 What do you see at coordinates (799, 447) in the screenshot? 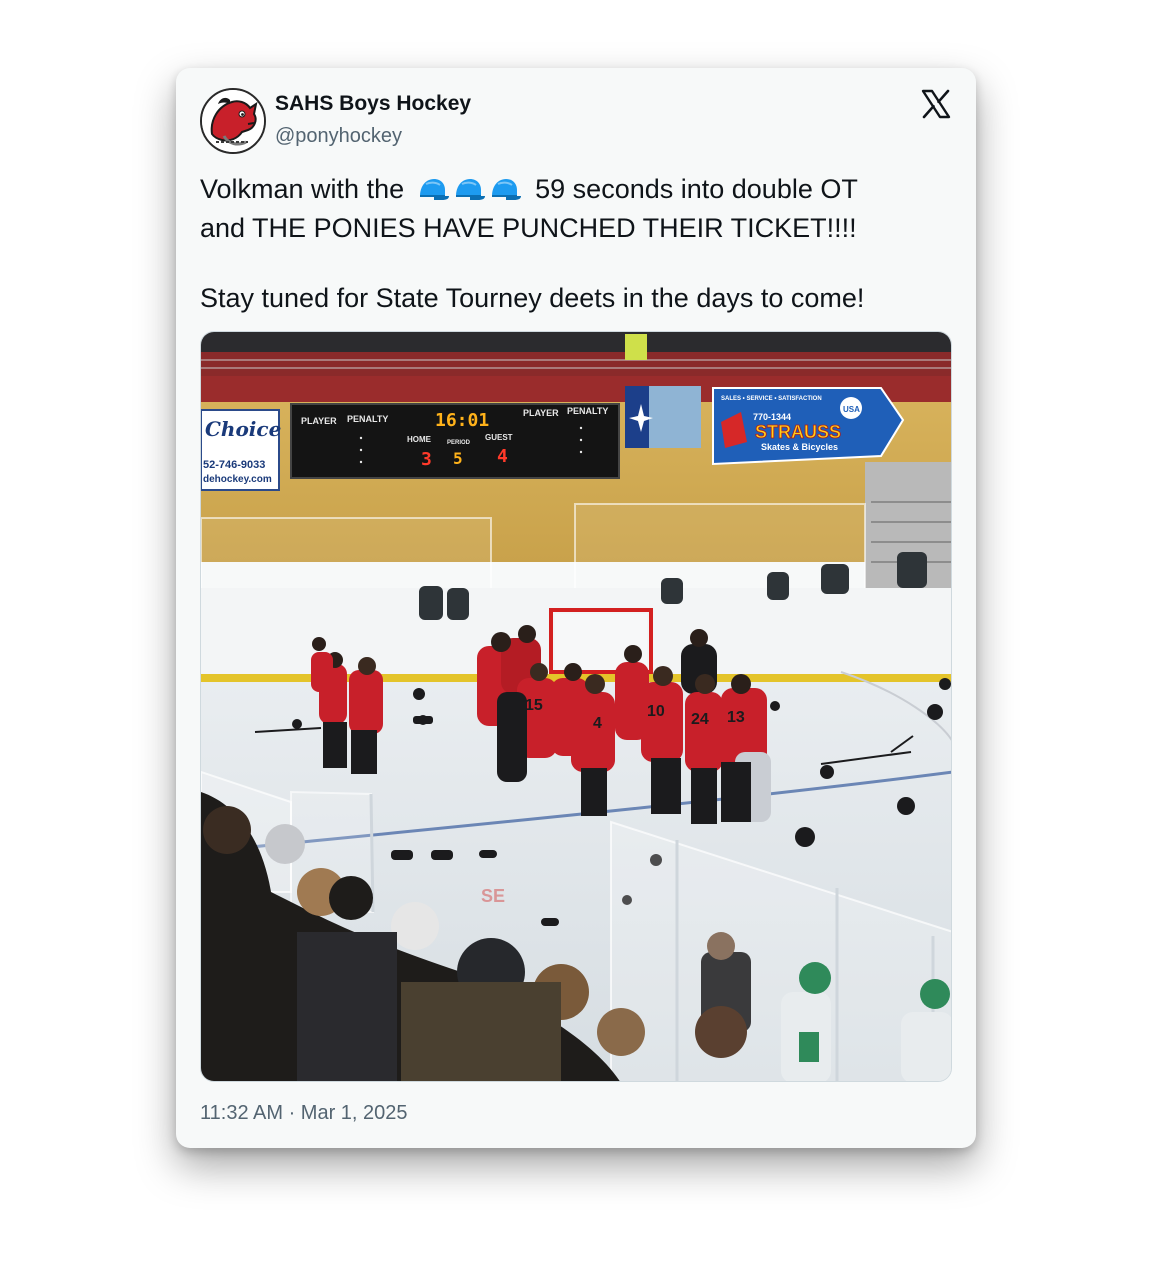
I see `ad-strauss-tagline: Skates & Bicycles` at bounding box center [799, 447].